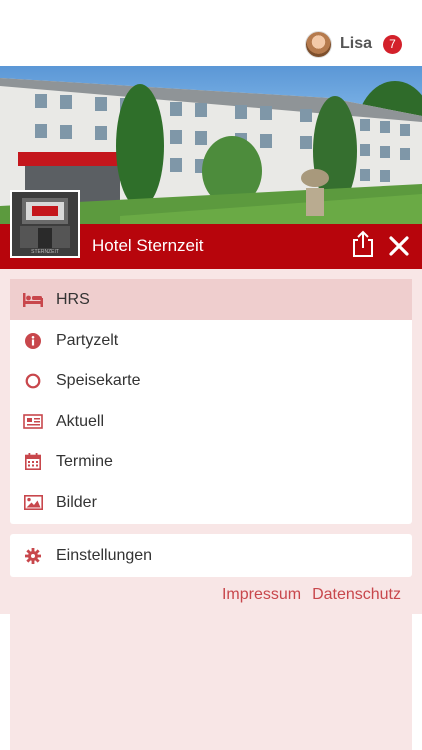 Image resolution: width=422 pixels, height=750 pixels. I want to click on calendar-icon, so click(33, 462).